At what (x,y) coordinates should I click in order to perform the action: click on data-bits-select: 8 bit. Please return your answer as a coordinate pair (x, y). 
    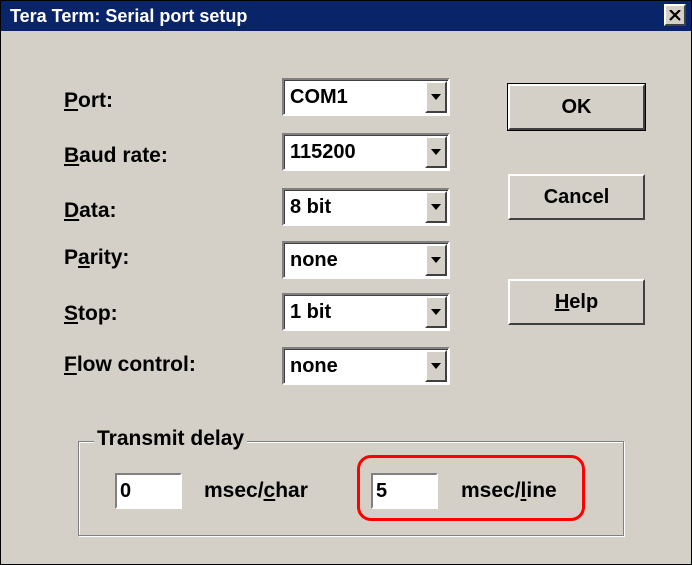
    Looking at the image, I should click on (366, 207).